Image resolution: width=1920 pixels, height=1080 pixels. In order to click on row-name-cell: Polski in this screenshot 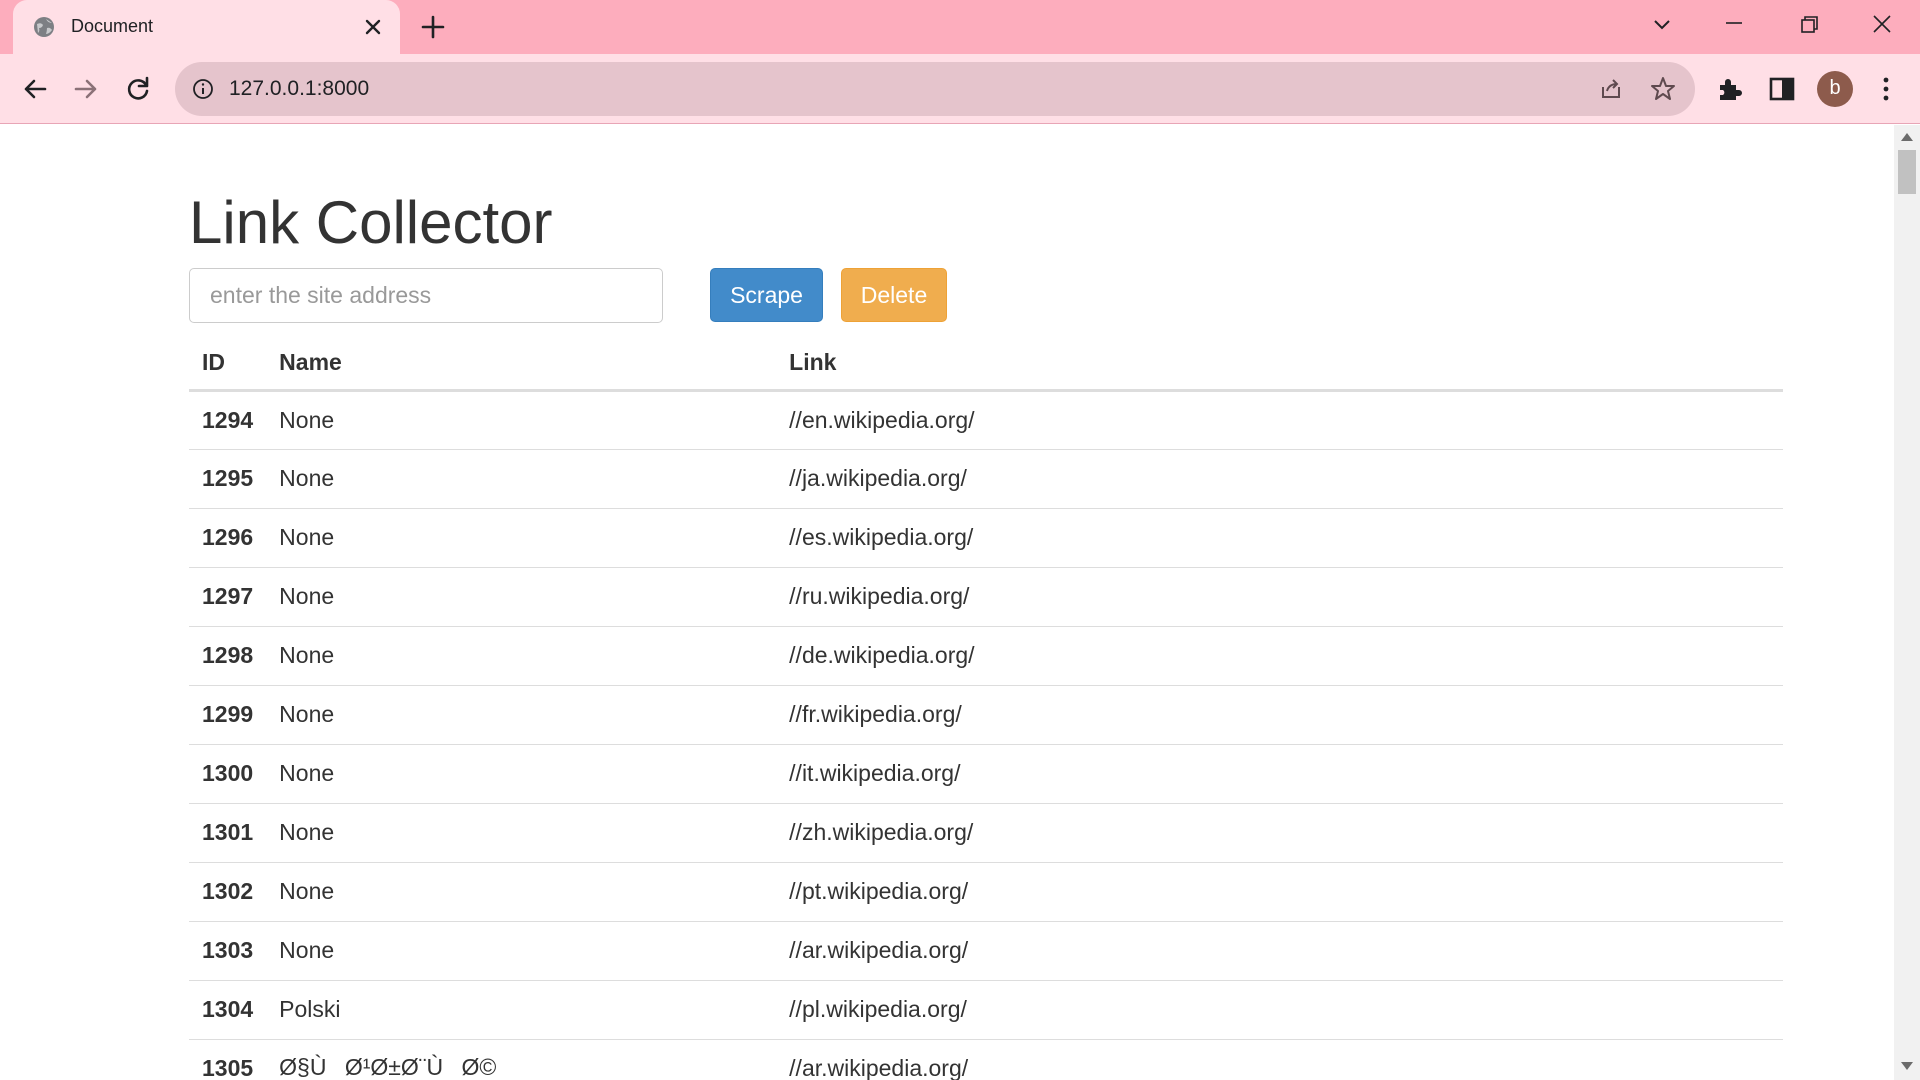, I will do `click(521, 1010)`.